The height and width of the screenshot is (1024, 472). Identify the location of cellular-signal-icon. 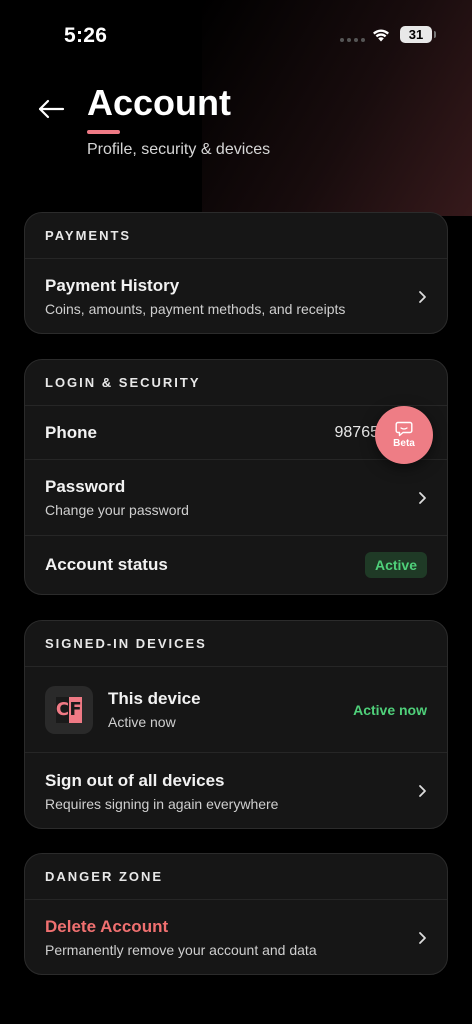
(352, 40).